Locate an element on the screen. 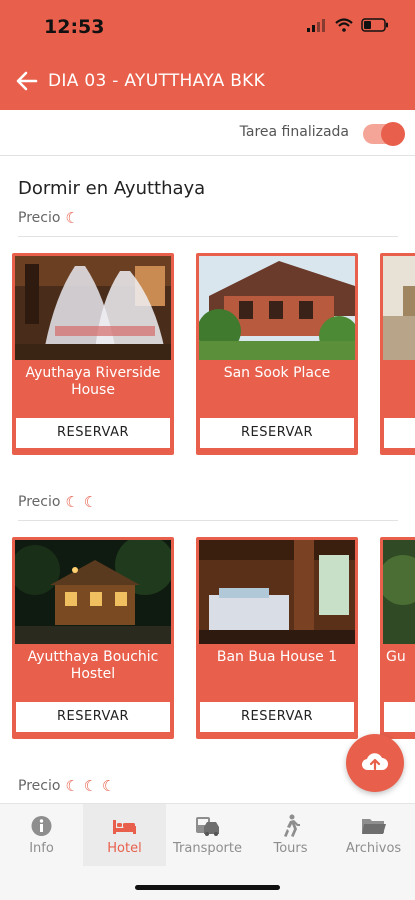 This screenshot has height=900, width=415. hotel-name: Ayuthaya Riverside House is located at coordinates (93, 381).